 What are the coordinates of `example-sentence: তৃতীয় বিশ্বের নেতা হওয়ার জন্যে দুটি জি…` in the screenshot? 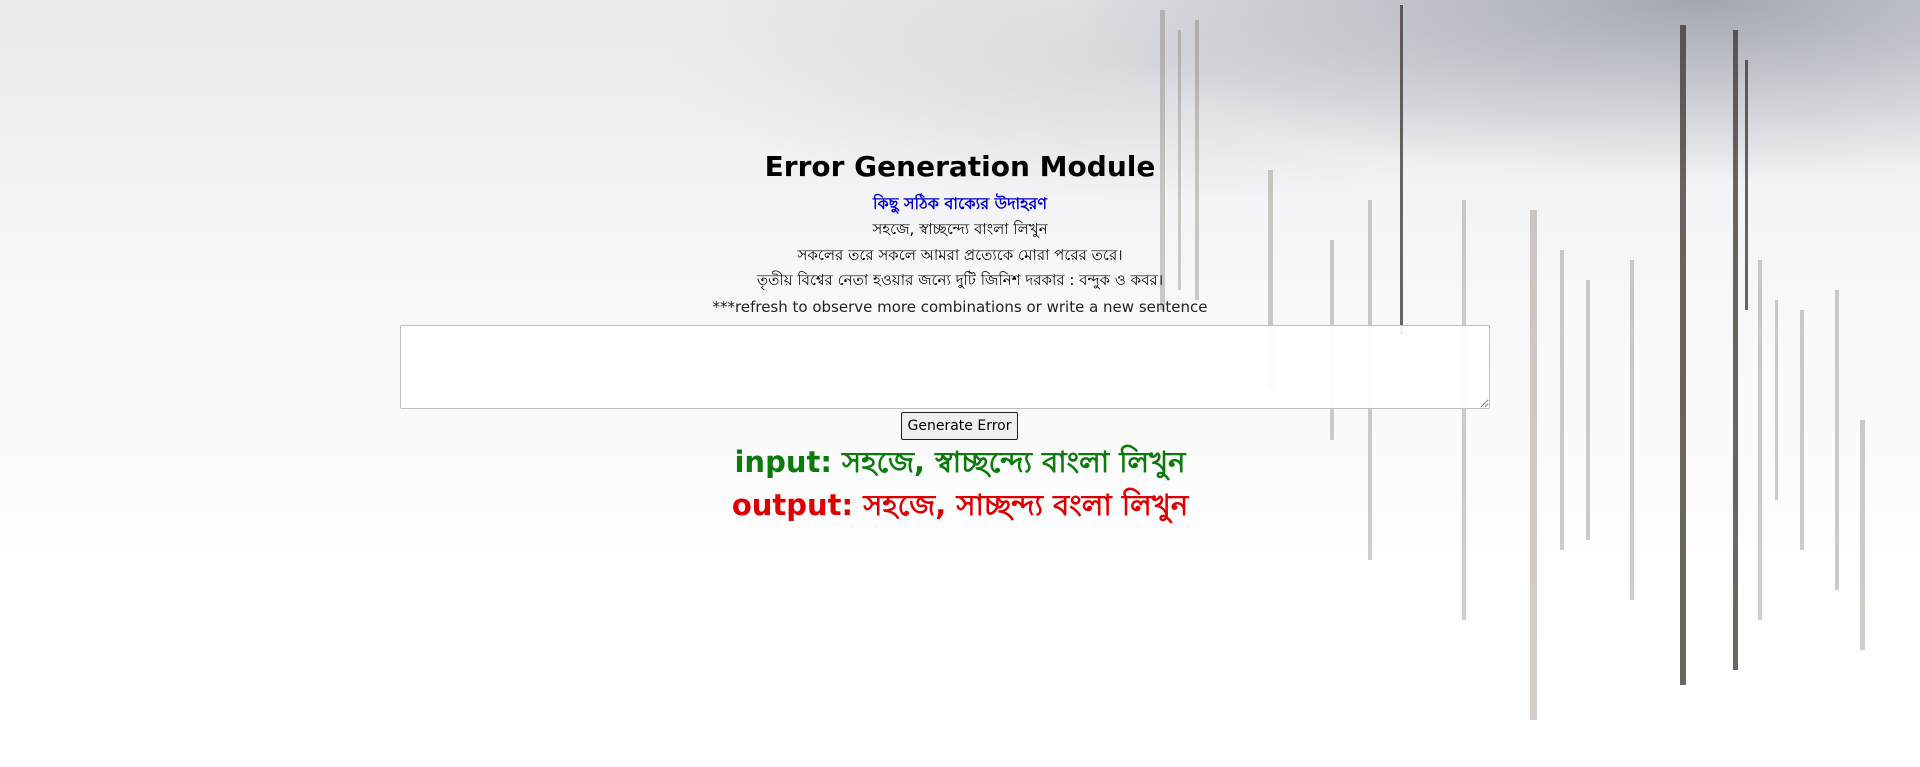 It's located at (960, 280).